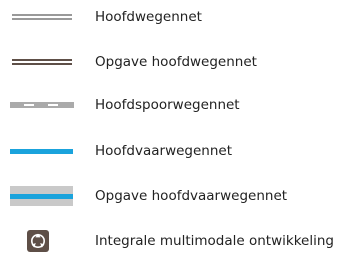 The image size is (352, 256). Describe the element at coordinates (148, 17) in the screenshot. I see `legend-item-label: Hoofdwegennet` at that location.